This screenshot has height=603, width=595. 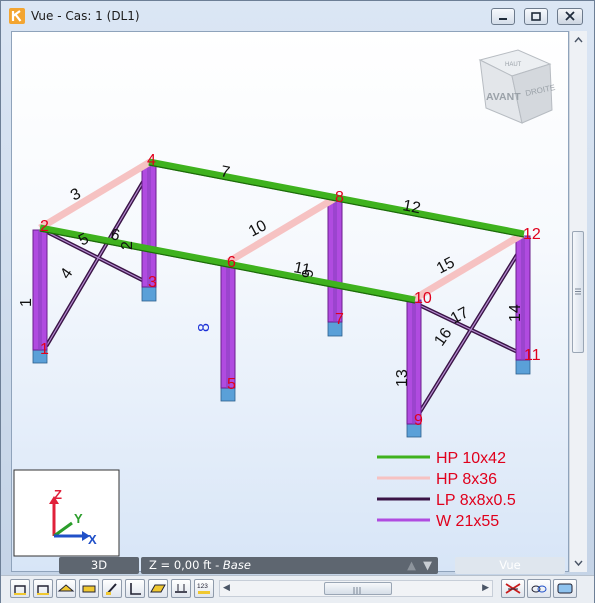 I want to click on member-label: 17, so click(x=460, y=315).